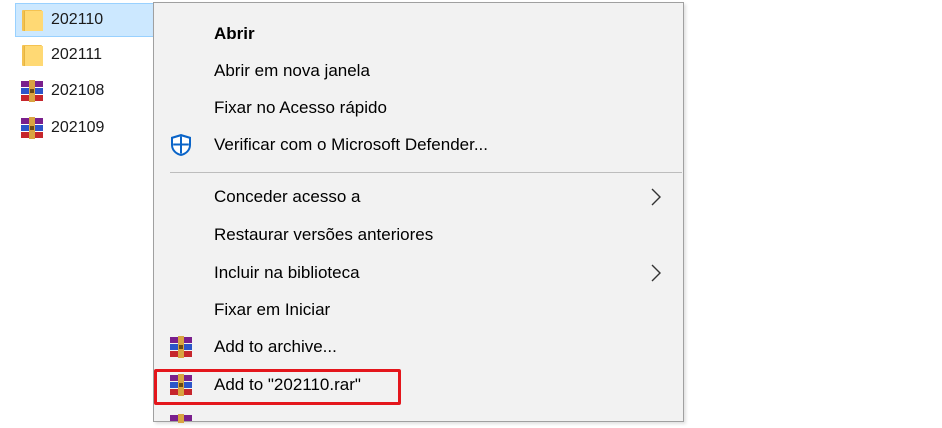  Describe the element at coordinates (234, 33) in the screenshot. I see `menu-item-label: Abrir` at that location.